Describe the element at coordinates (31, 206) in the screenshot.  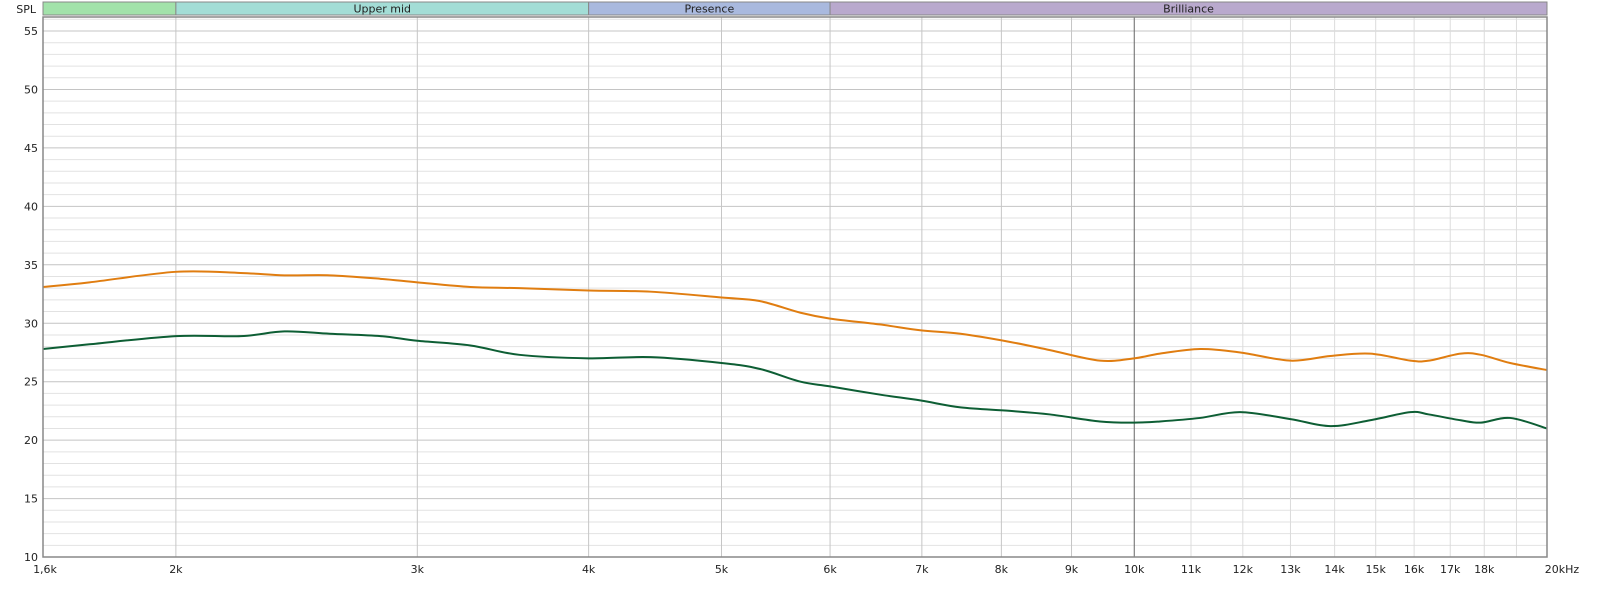
I see `y-tick-label: 40` at that location.